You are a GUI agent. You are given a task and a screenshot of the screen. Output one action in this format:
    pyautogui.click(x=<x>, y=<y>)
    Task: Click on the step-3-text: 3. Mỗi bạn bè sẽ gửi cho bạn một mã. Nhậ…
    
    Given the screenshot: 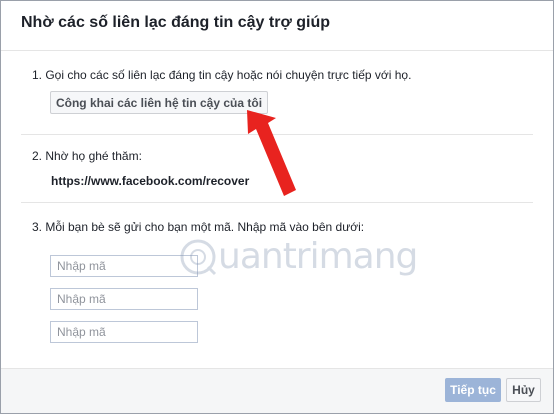 What is the action you would take?
    pyautogui.click(x=198, y=227)
    